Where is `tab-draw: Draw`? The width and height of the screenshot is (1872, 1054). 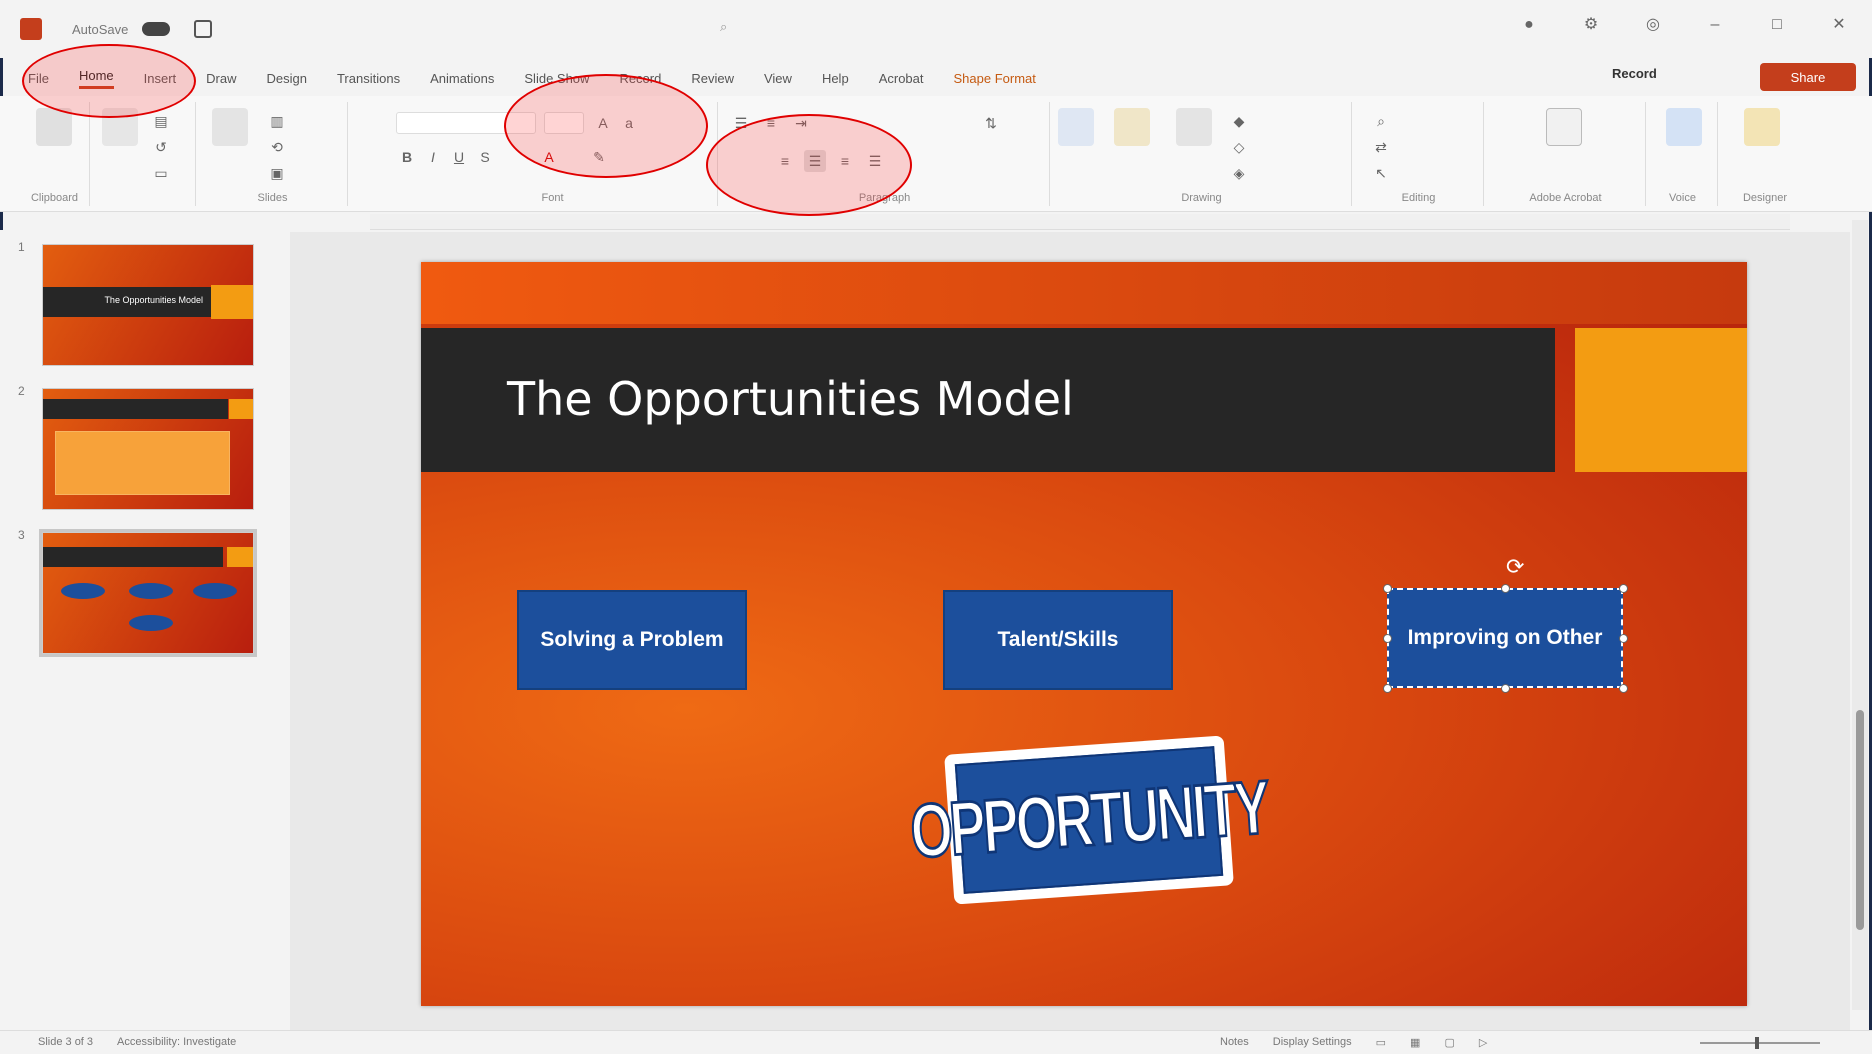
tab-draw: Draw is located at coordinates (221, 78).